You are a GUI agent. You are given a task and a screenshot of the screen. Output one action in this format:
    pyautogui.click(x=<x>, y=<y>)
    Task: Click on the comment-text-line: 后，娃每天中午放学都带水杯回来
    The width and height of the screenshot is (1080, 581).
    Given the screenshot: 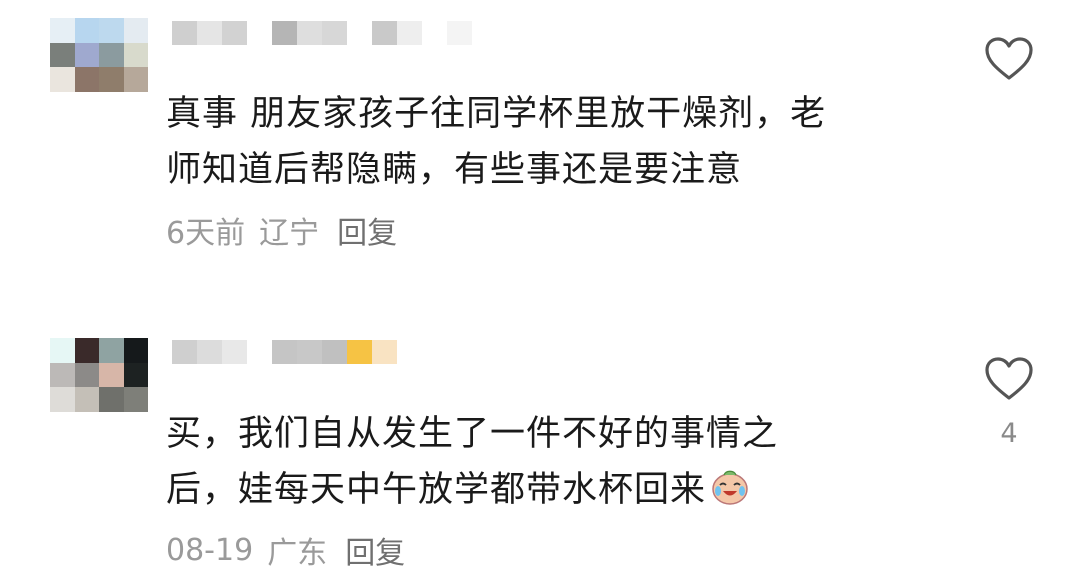 What is the action you would take?
    pyautogui.click(x=546, y=490)
    